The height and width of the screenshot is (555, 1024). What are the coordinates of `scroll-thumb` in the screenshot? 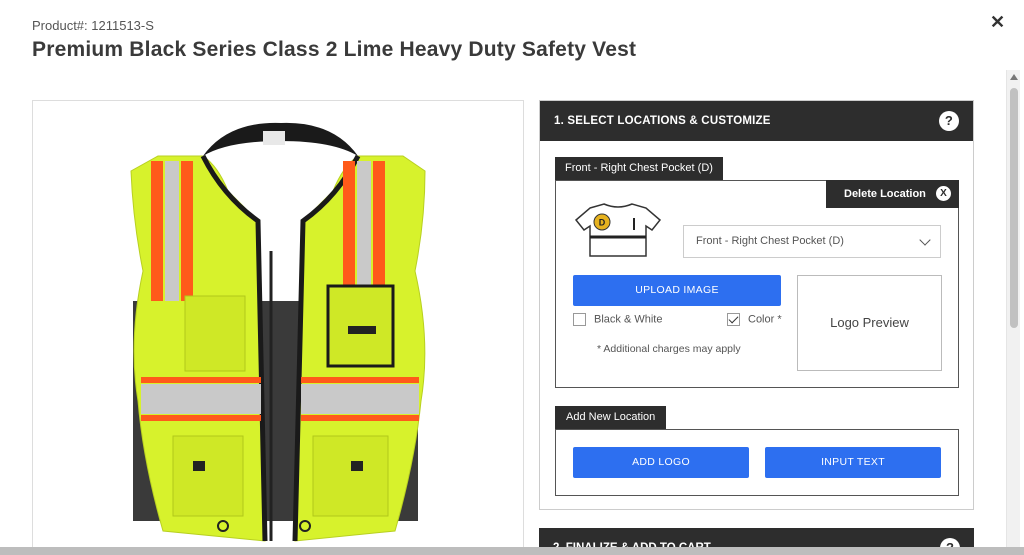 It's located at (1014, 208).